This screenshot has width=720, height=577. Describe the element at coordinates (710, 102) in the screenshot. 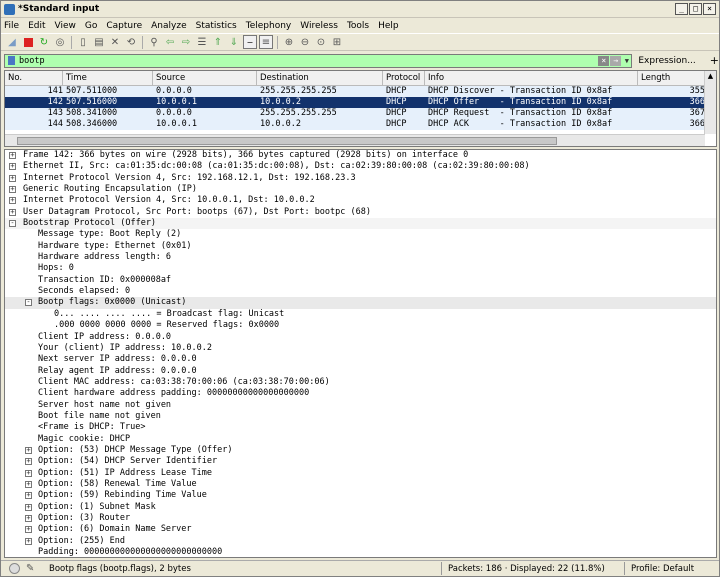

I see `packet-list-vscroll: ▲` at that location.